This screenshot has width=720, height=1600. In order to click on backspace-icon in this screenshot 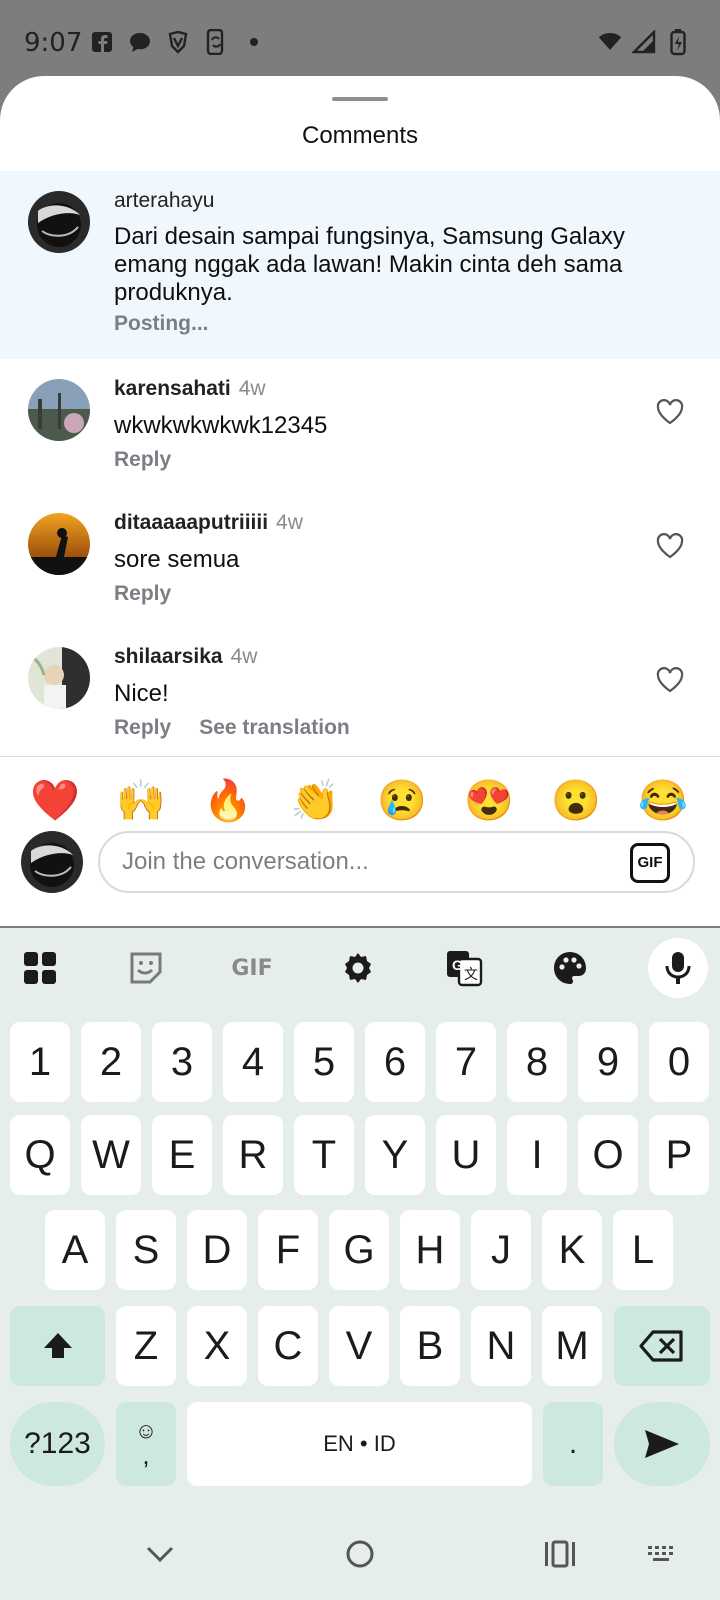, I will do `click(661, 1346)`.